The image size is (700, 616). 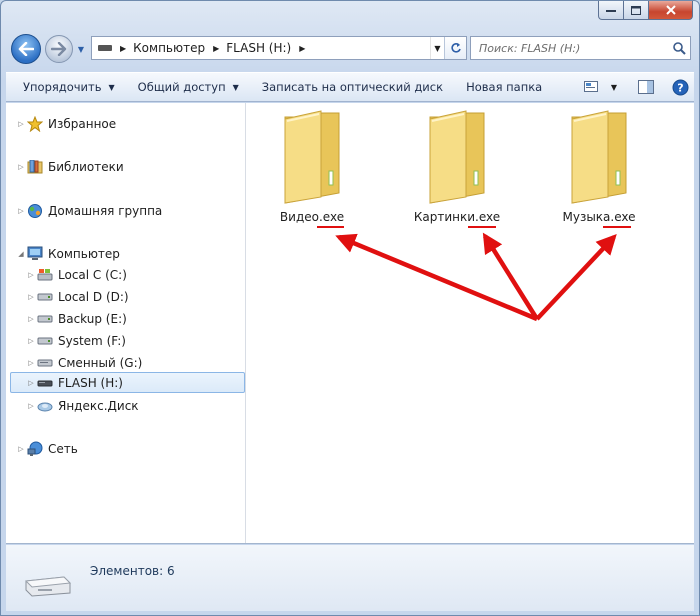 I want to click on history-dropdown-icon: ▼, so click(x=81, y=49).